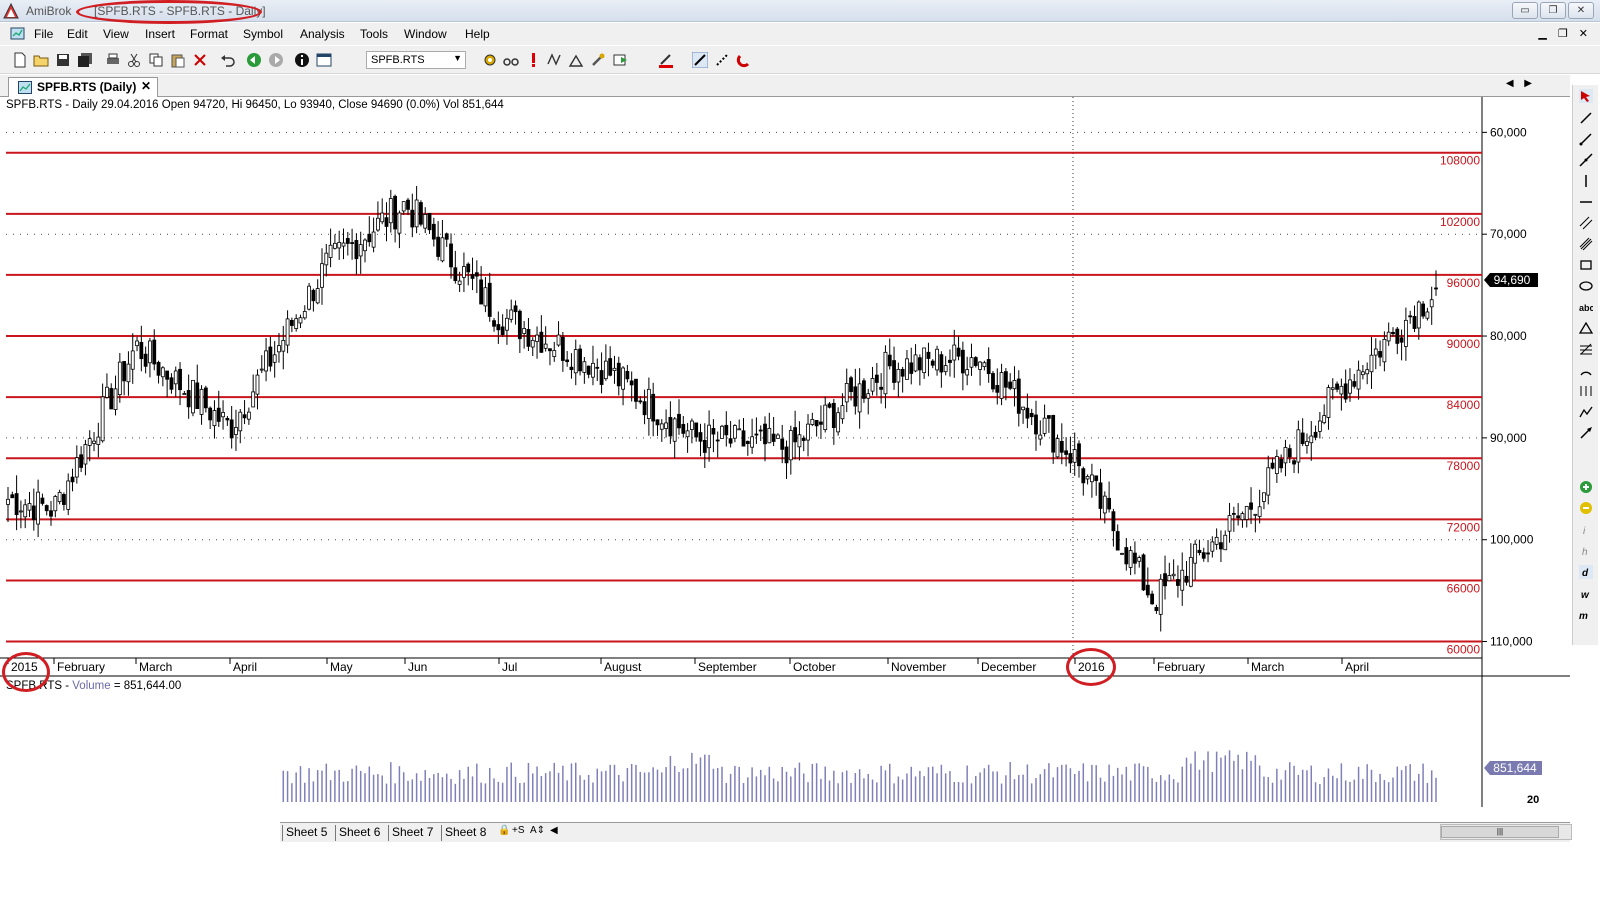 Image resolution: width=1600 pixels, height=900 pixels. What do you see at coordinates (666, 60) in the screenshot?
I see `pen-color-icon` at bounding box center [666, 60].